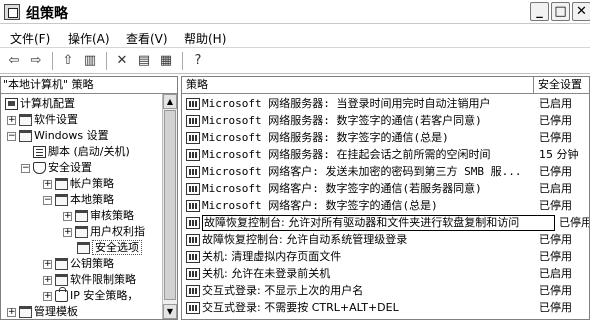 The image size is (590, 320). I want to click on policy-row: Microsoft 网络服务器: 数字签字的通信(总是) 已停用, so click(385, 138).